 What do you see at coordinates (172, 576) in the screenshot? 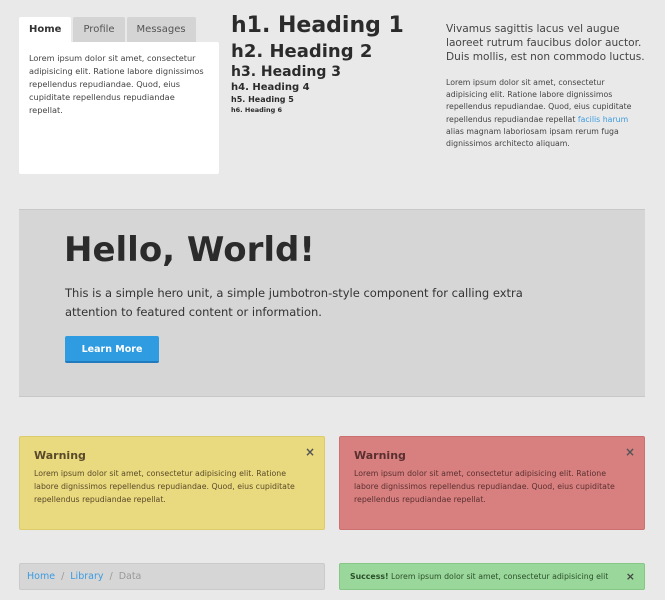
I see `breadcrumb: Home / Library / Data` at bounding box center [172, 576].